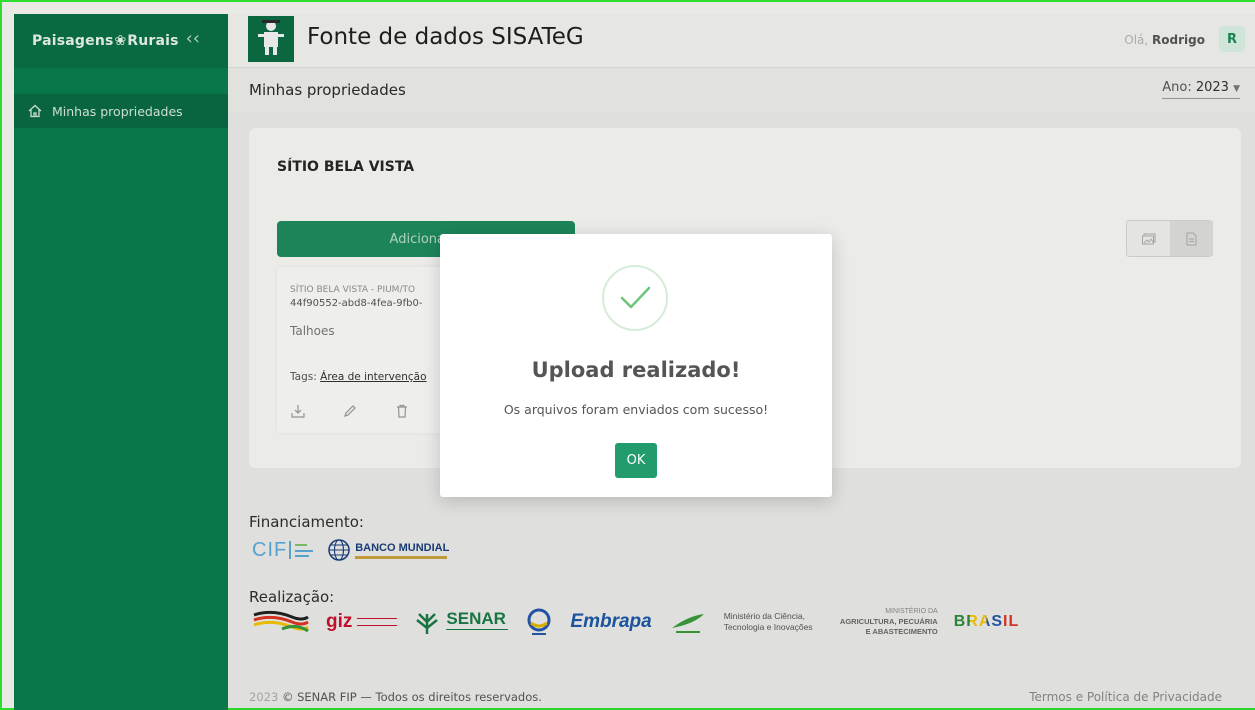 Image resolution: width=1255 pixels, height=710 pixels. Describe the element at coordinates (636, 460) in the screenshot. I see `ok-button: OK` at that location.